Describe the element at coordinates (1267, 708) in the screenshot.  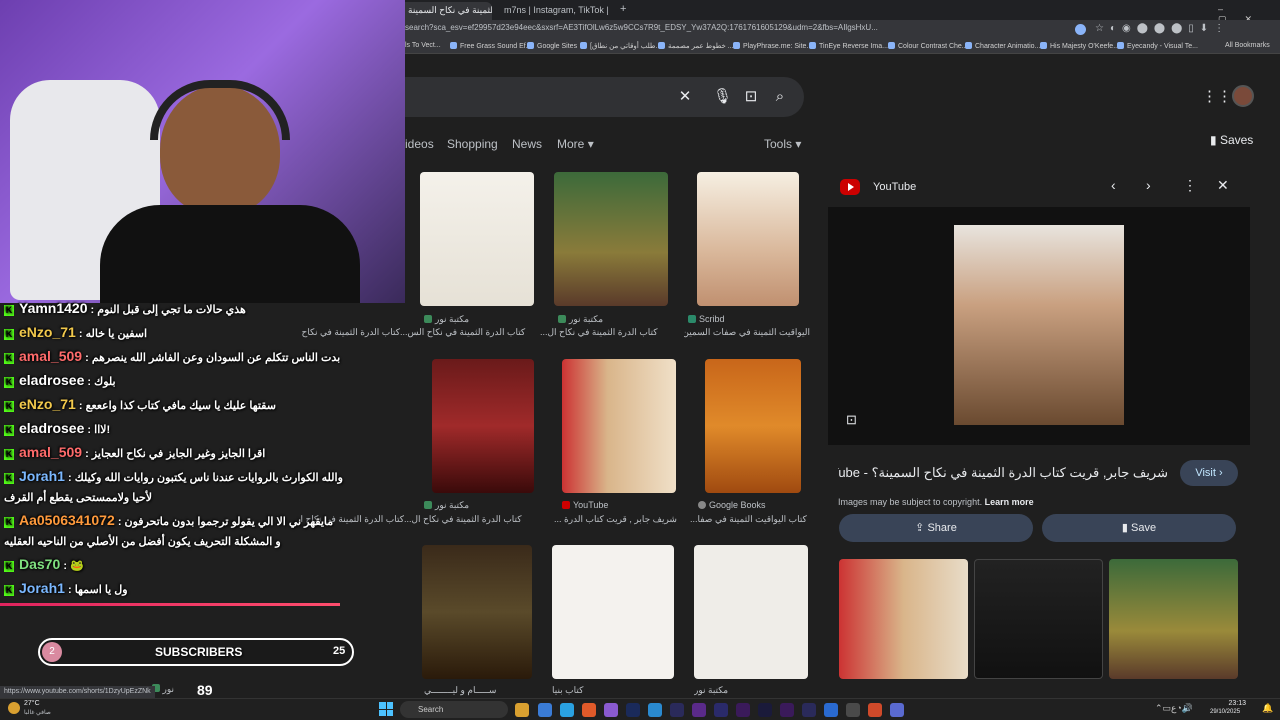
I see `notification-icon: 🔔` at that location.